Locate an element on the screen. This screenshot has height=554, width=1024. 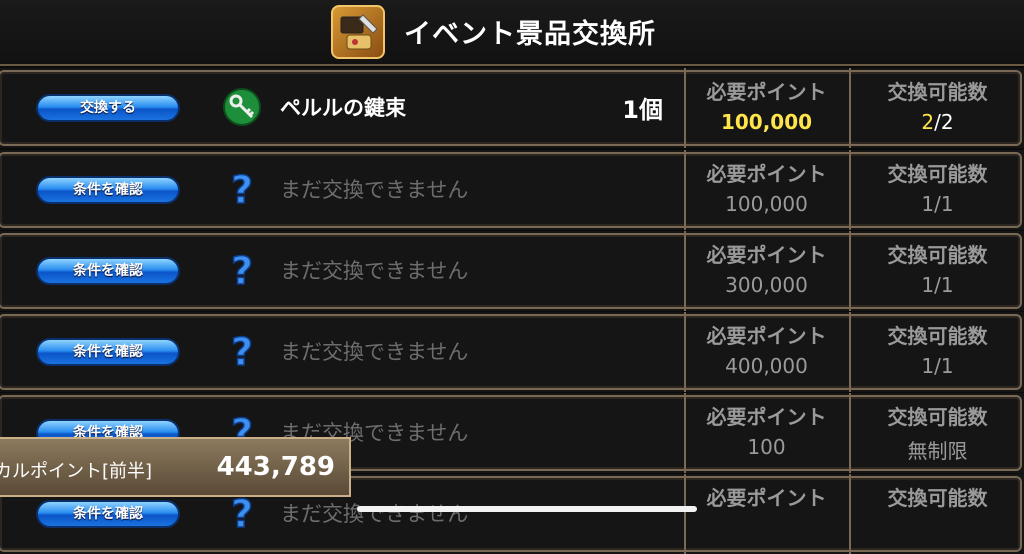
points-balance-label: カルポイント[前半] is located at coordinates (76, 471).